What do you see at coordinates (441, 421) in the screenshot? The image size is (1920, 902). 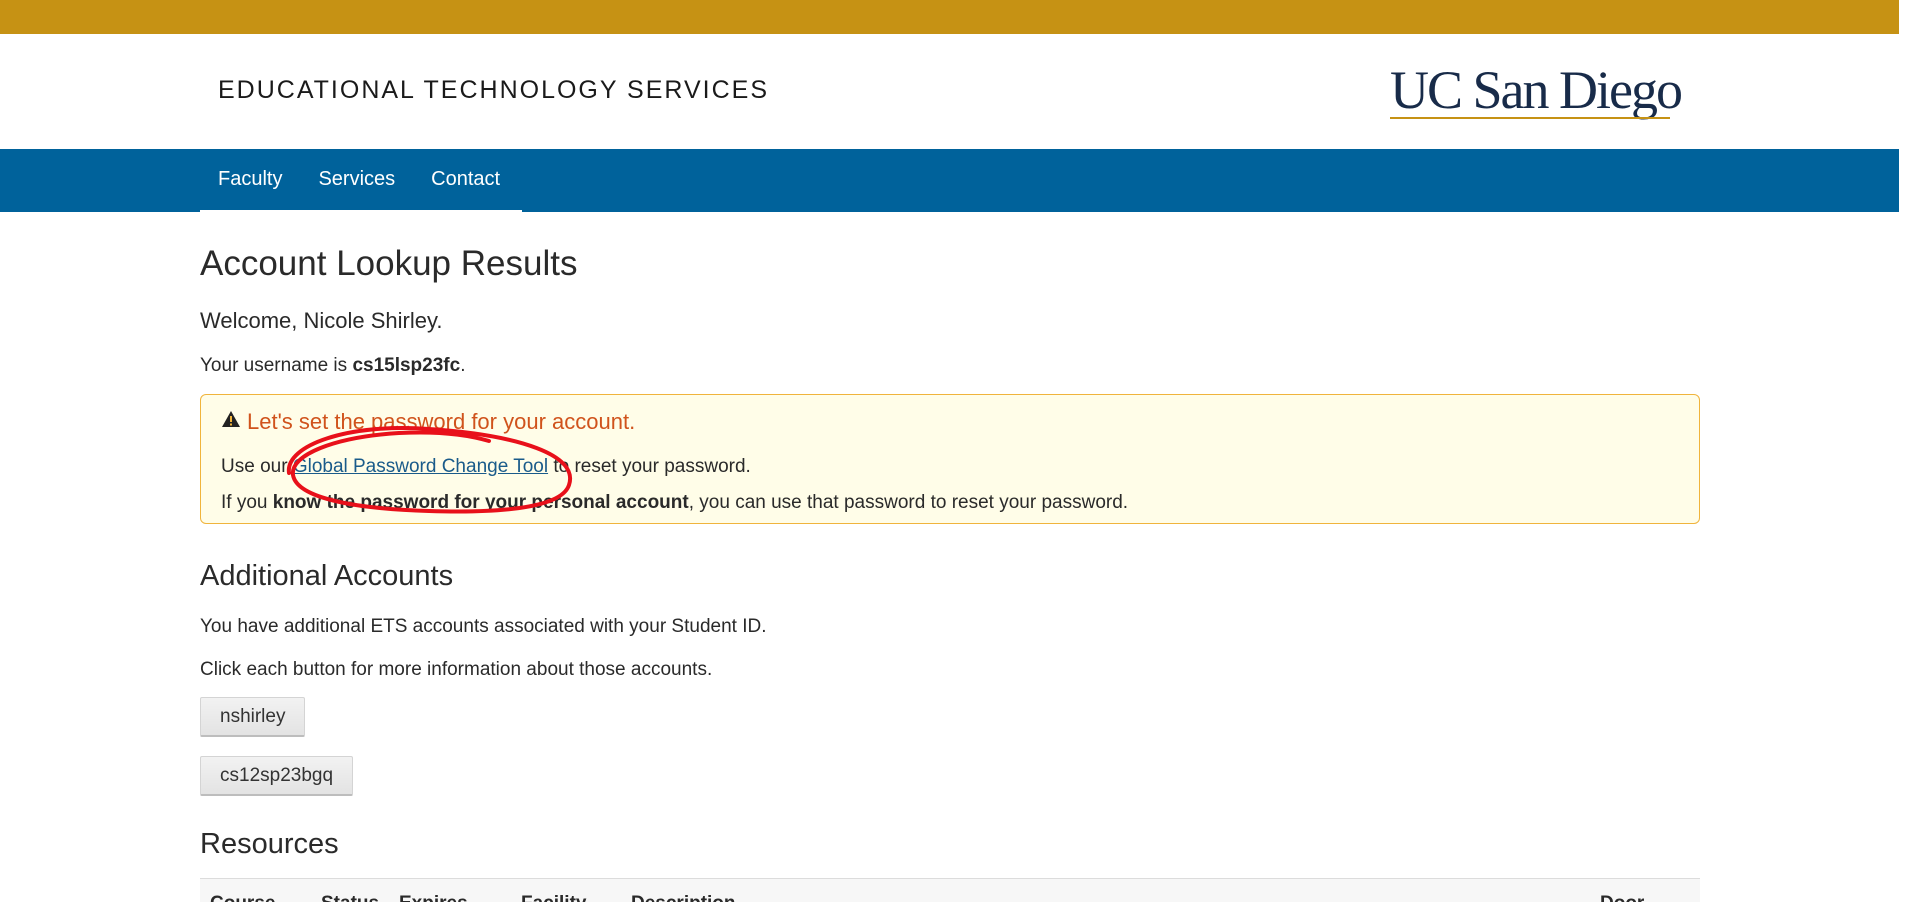 I see `alert-title-text: Let's set the password for your account.` at bounding box center [441, 421].